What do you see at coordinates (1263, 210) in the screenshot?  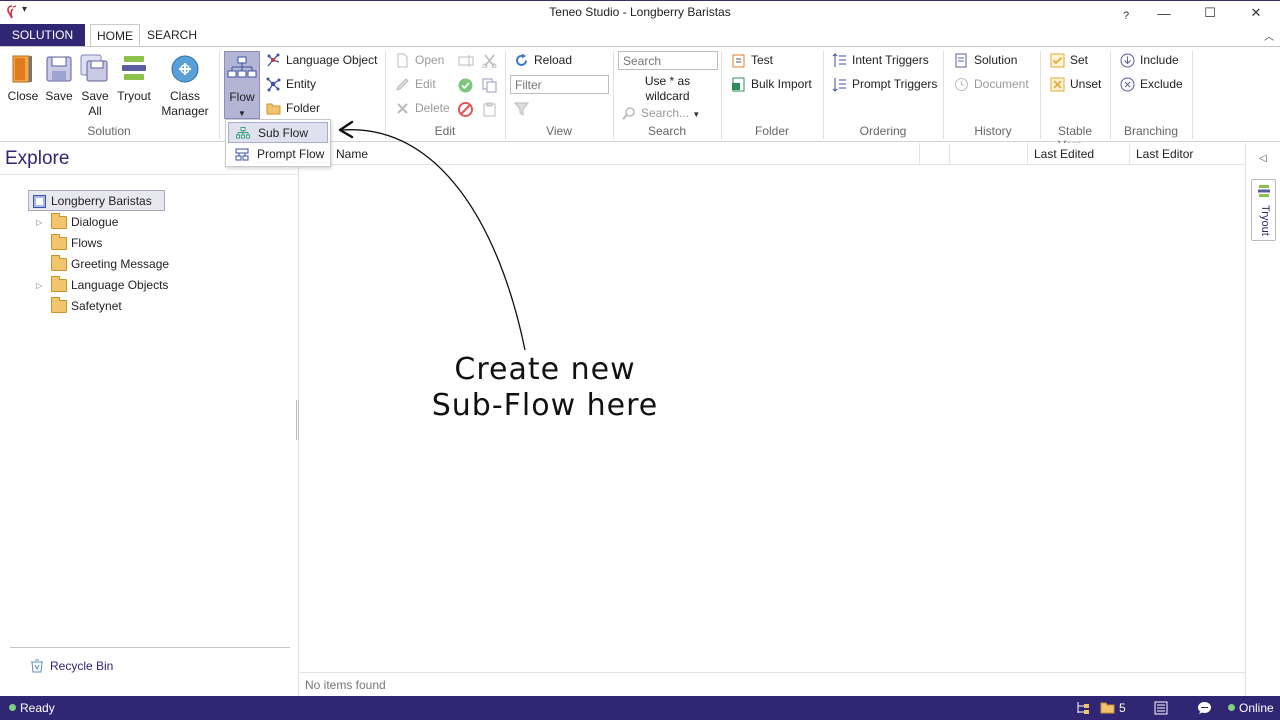 I see `tryout-side-tab: Tryout` at bounding box center [1263, 210].